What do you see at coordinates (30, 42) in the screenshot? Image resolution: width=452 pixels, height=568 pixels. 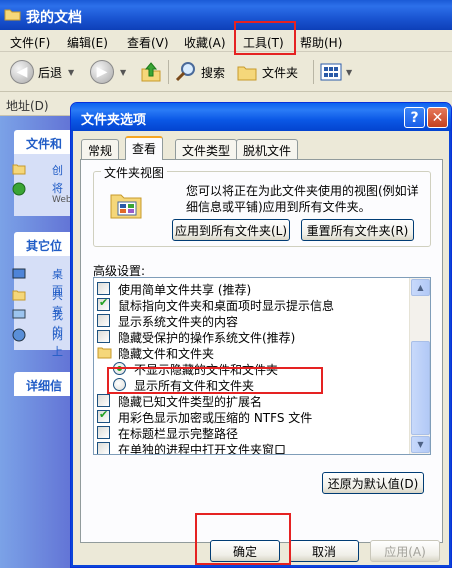 I see `menu-file: 文件(F)` at bounding box center [30, 42].